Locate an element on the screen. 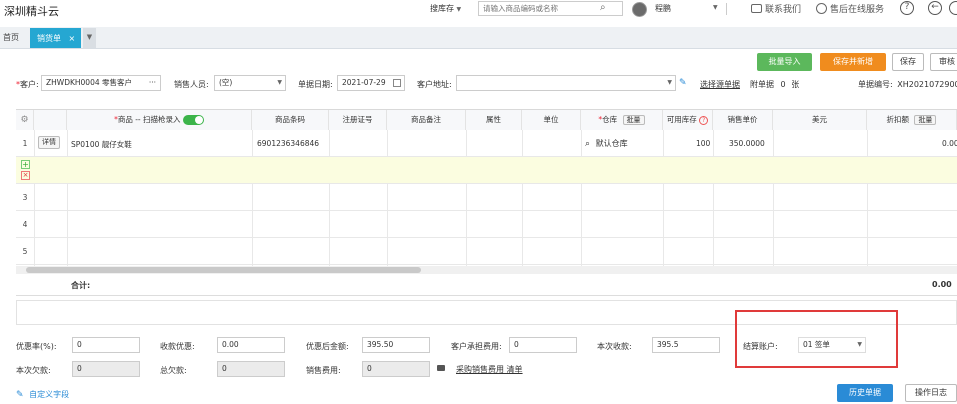 This screenshot has width=957, height=404. history-button: 历史单据 is located at coordinates (865, 393).